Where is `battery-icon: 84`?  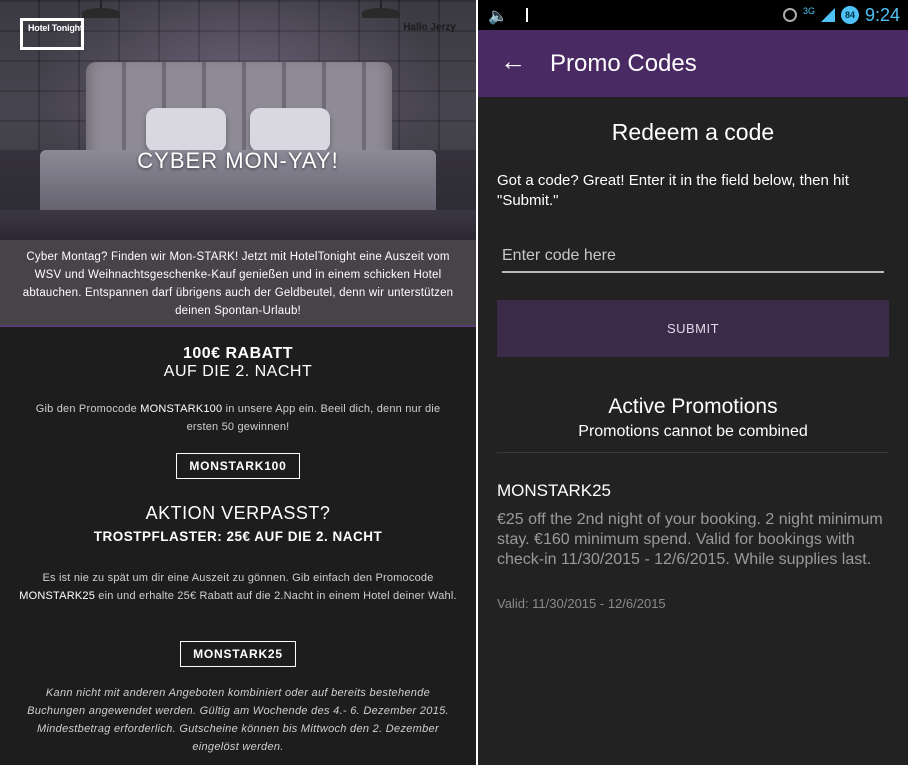
battery-icon: 84 is located at coordinates (849, 15).